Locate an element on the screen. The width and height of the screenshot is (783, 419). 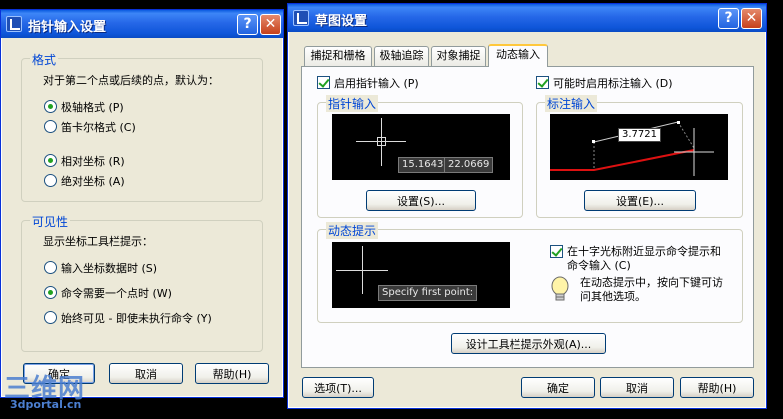
title-bar: 指针输入设置 ? ✕ is located at coordinates (142, 24).